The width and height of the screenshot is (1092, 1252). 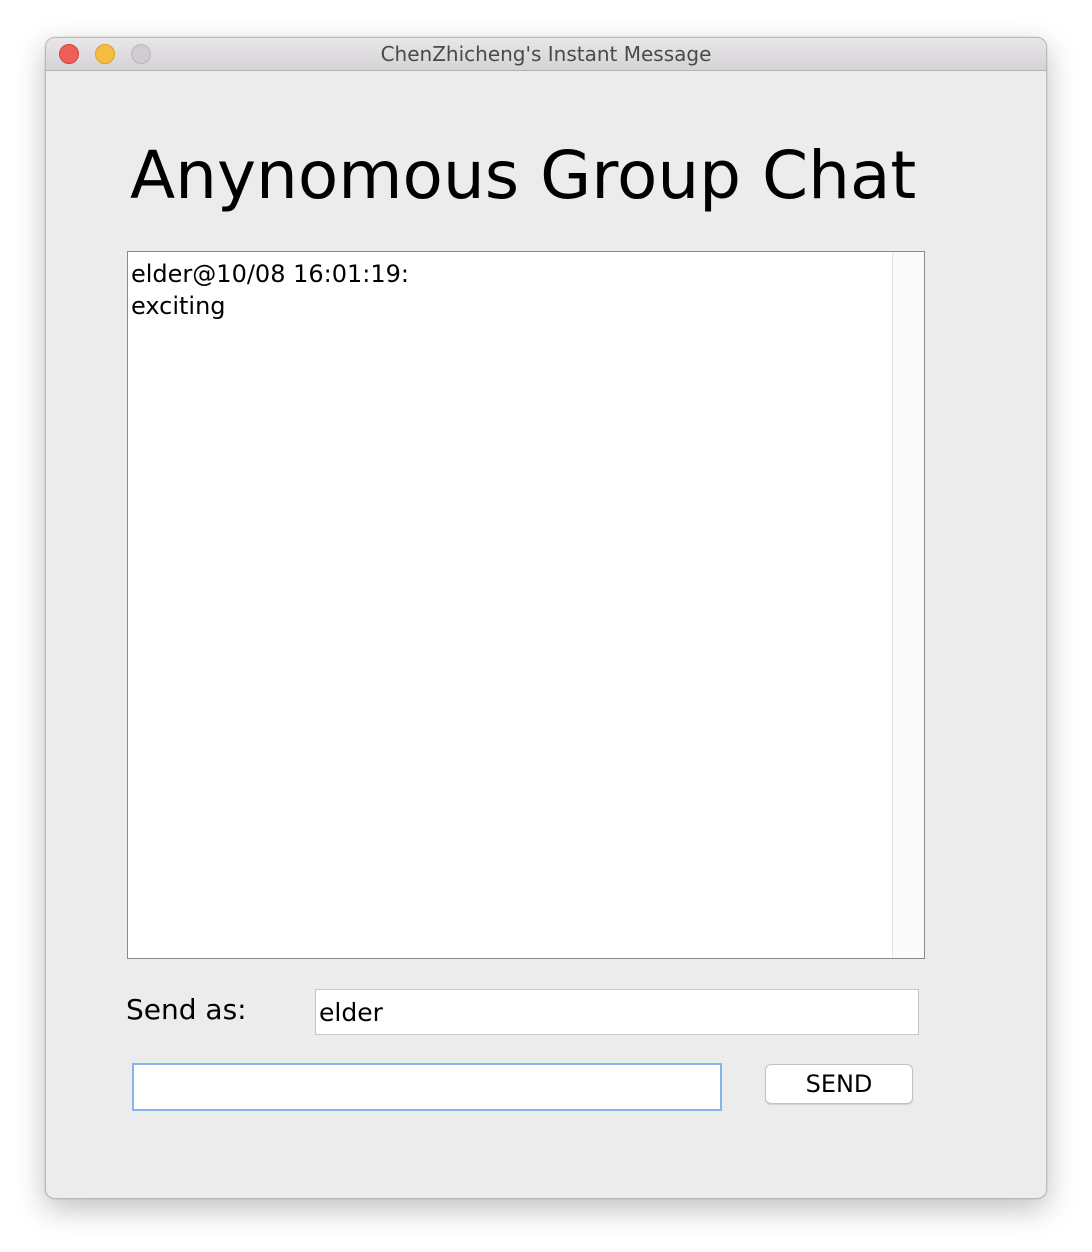 I want to click on minimize-icon, so click(x=105, y=54).